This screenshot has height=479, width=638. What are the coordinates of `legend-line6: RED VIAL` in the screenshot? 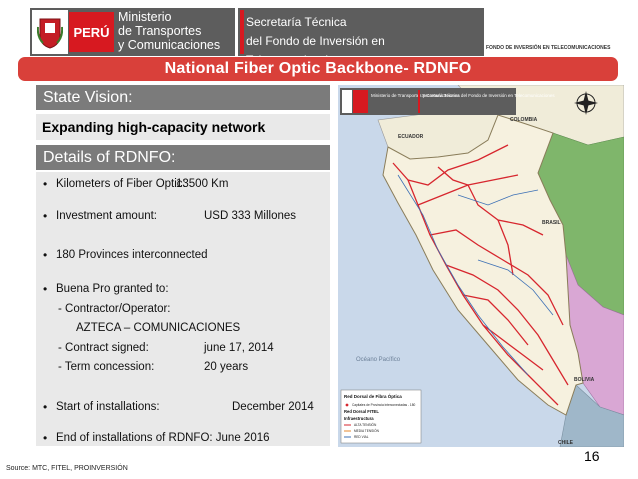 It's located at (361, 437).